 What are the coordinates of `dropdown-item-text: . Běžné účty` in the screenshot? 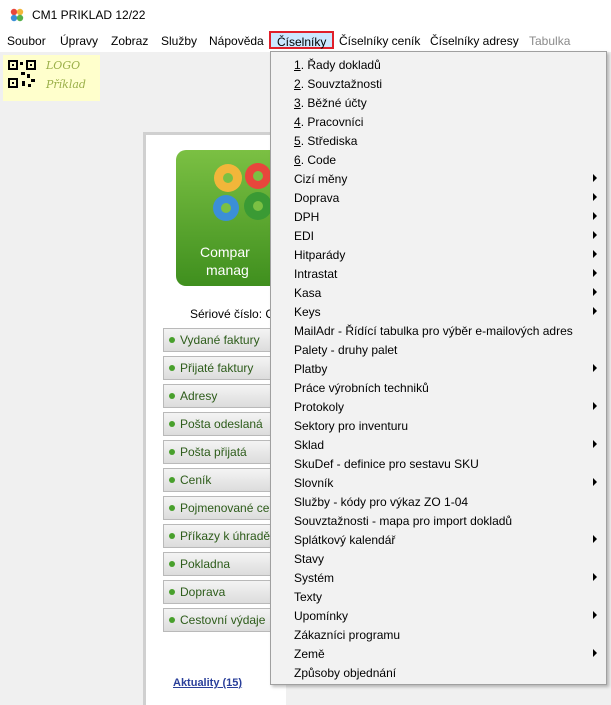 It's located at (333, 103).